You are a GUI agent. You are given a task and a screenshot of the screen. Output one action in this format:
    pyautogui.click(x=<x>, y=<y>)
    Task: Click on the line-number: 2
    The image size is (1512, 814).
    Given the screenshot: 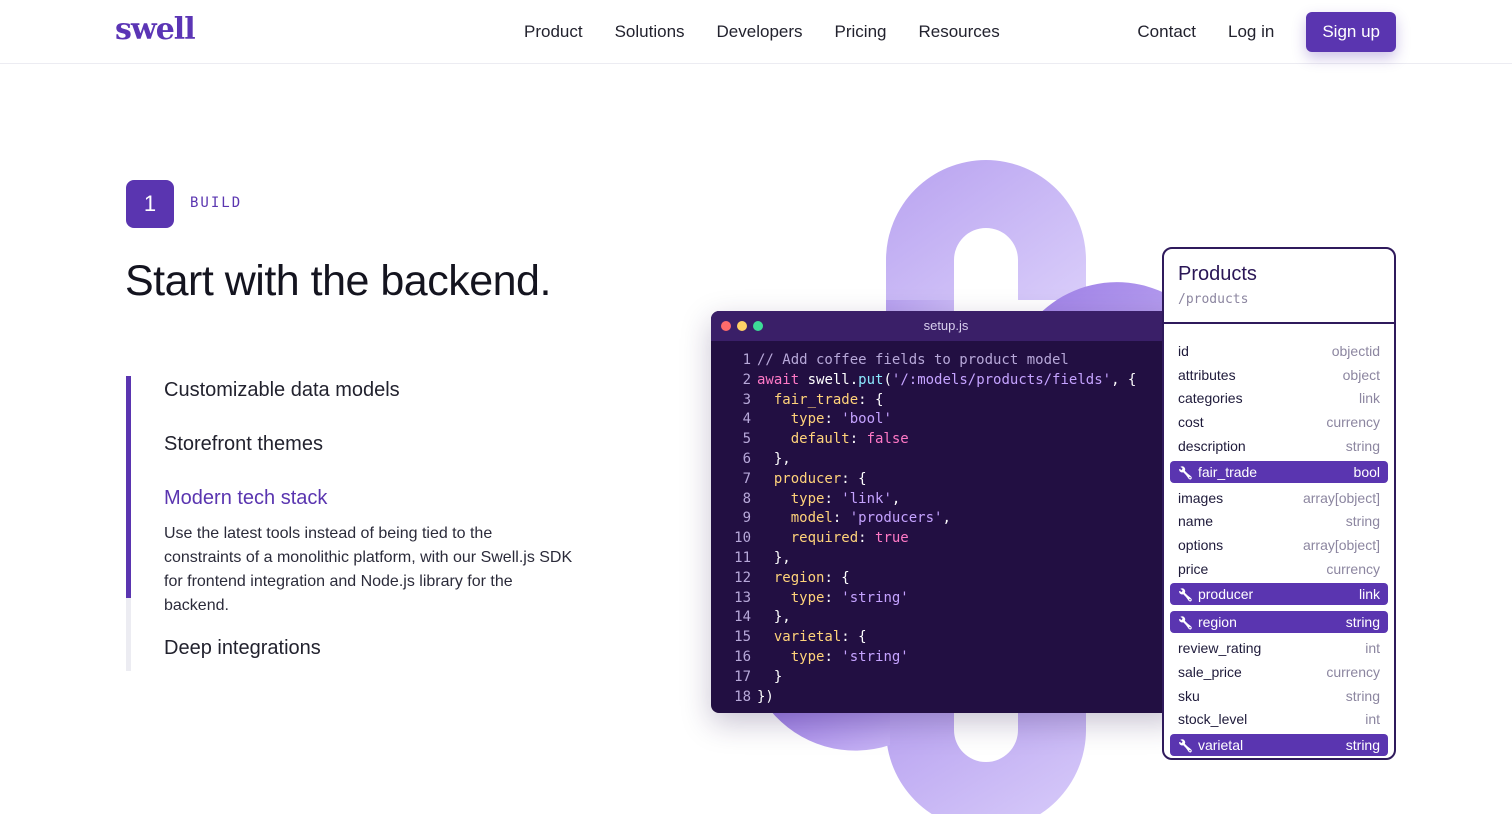 What is the action you would take?
    pyautogui.click(x=746, y=379)
    